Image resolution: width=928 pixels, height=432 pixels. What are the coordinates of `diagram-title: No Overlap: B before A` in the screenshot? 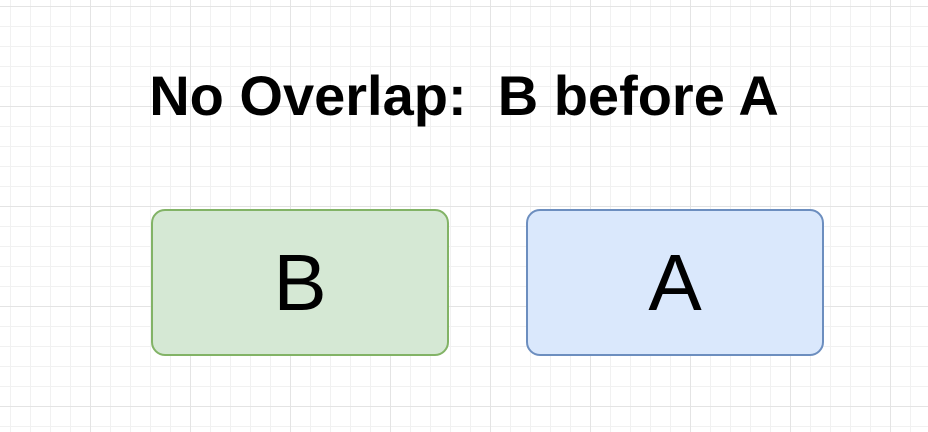 It's located at (464, 95).